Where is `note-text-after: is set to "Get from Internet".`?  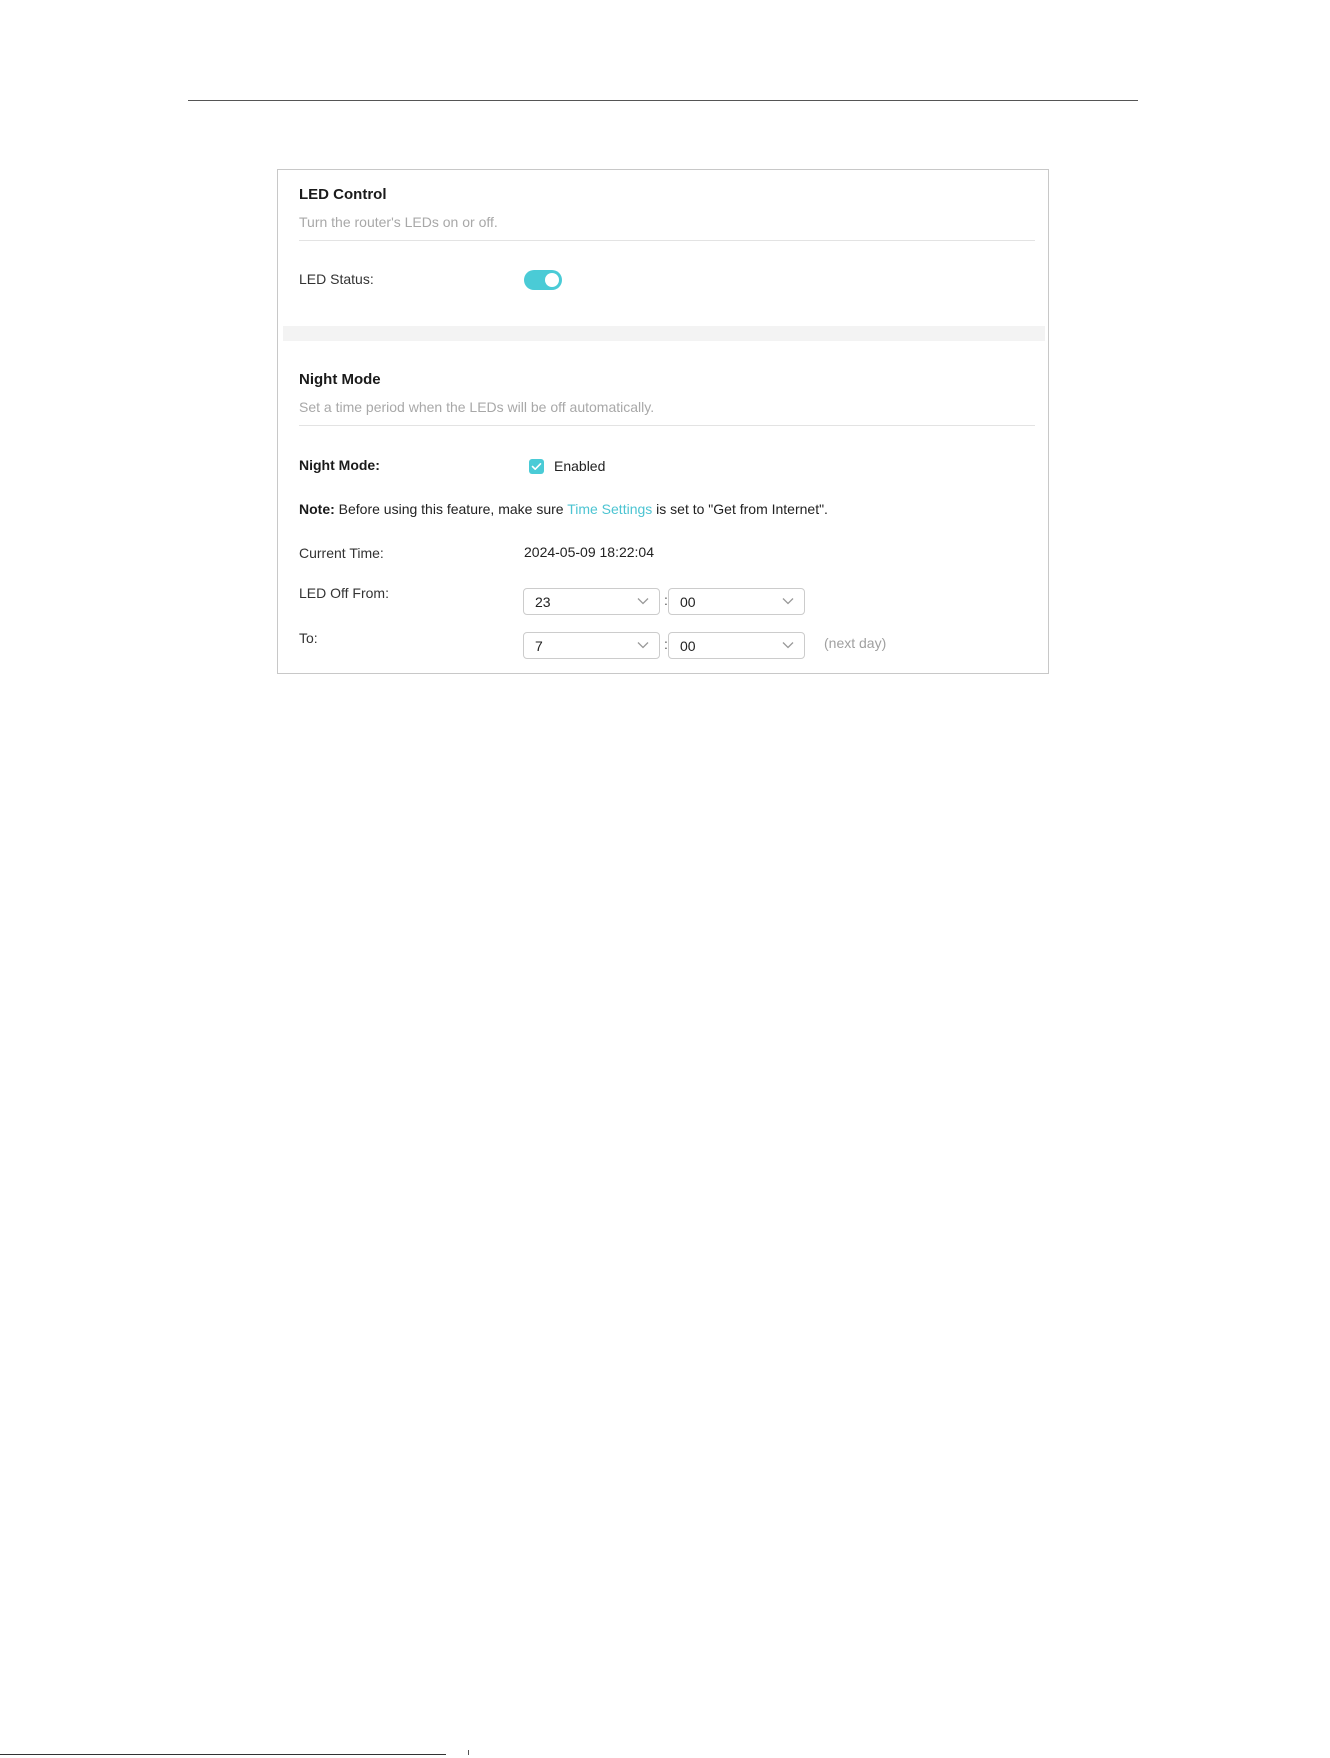 note-text-after: is set to "Get from Internet". is located at coordinates (740, 509).